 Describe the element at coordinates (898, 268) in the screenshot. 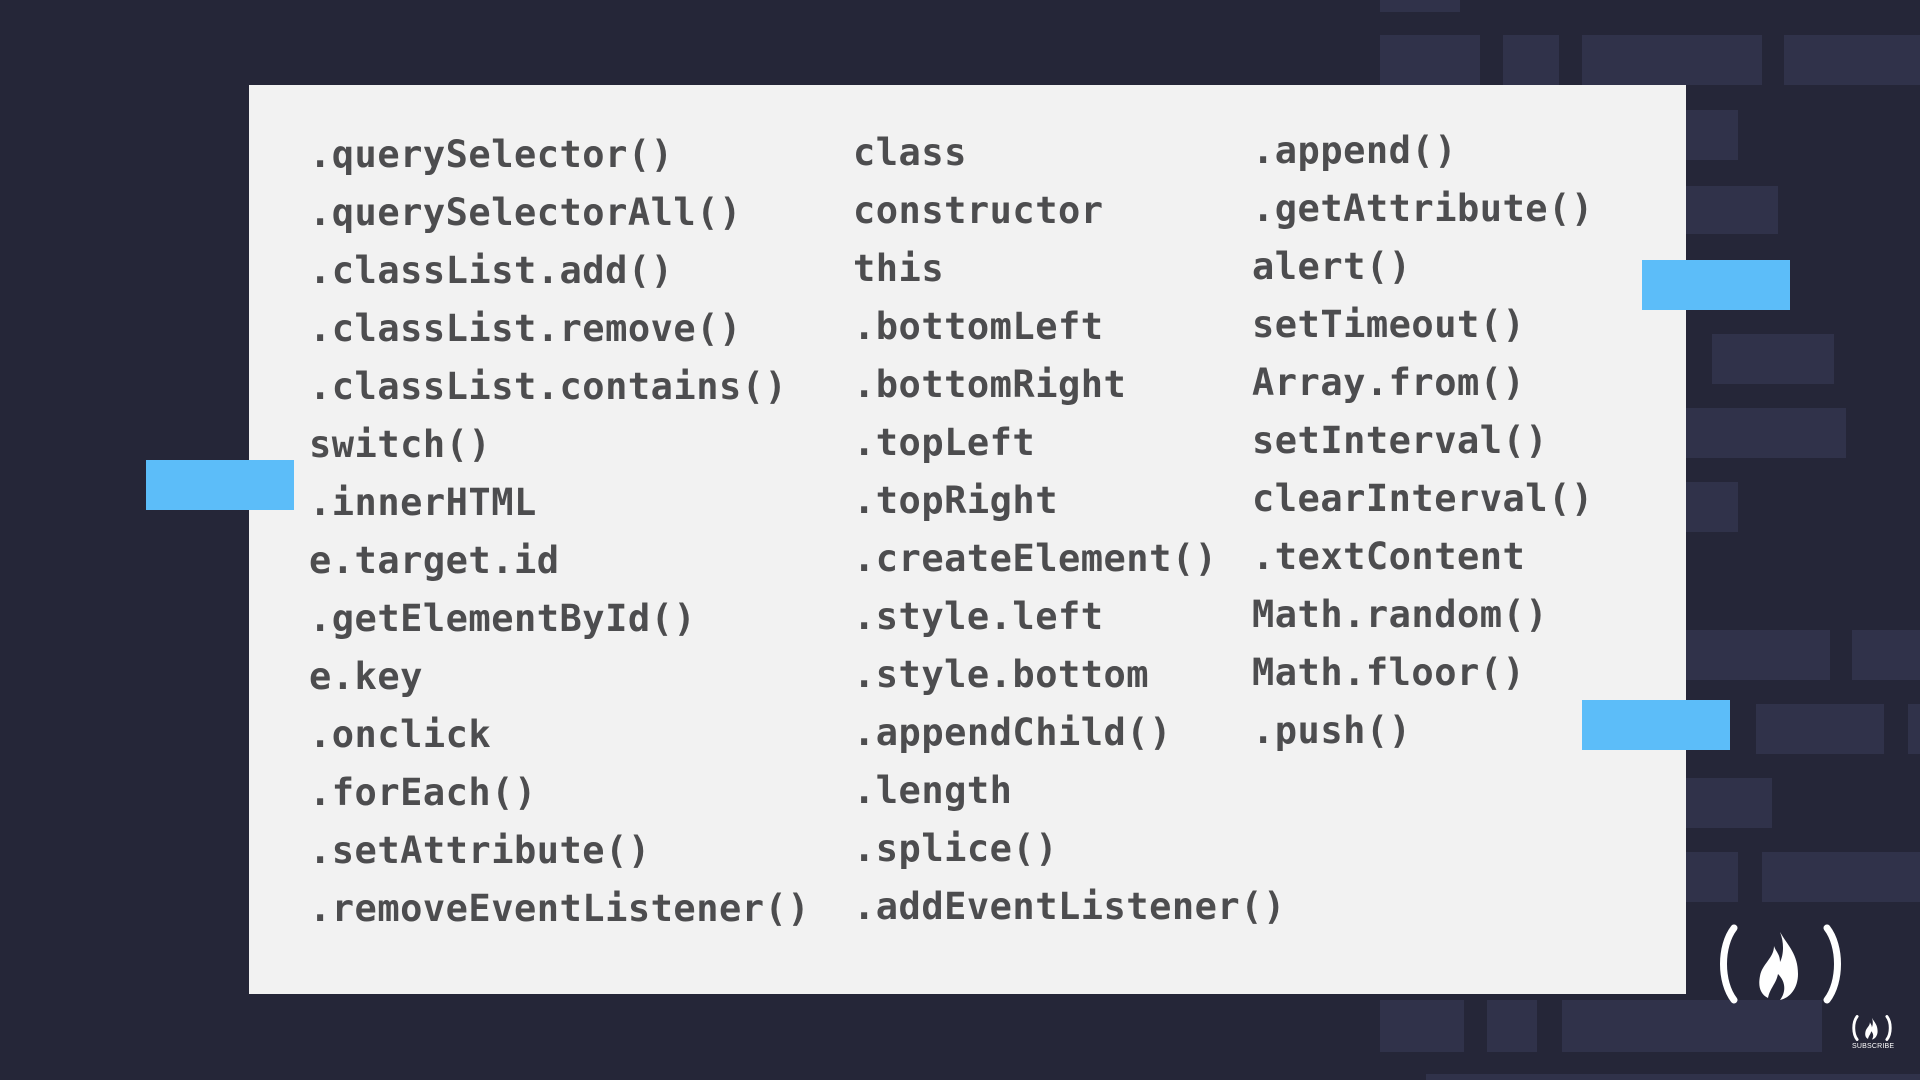

I see `method-name: this` at that location.